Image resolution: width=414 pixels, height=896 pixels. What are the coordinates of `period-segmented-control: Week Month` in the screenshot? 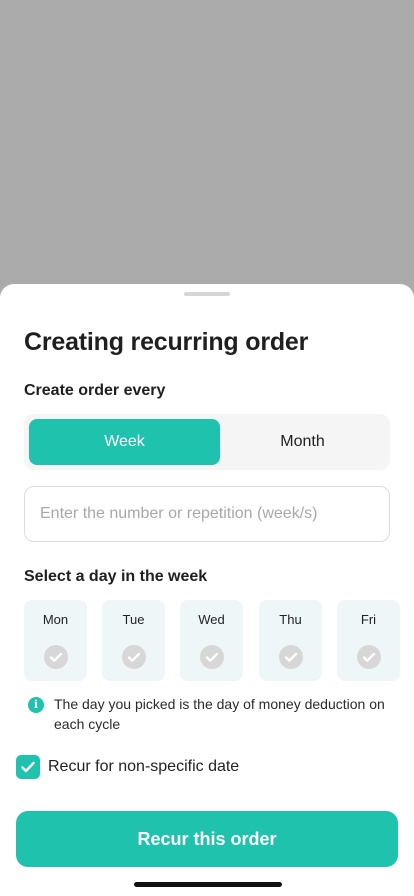 It's located at (207, 442).